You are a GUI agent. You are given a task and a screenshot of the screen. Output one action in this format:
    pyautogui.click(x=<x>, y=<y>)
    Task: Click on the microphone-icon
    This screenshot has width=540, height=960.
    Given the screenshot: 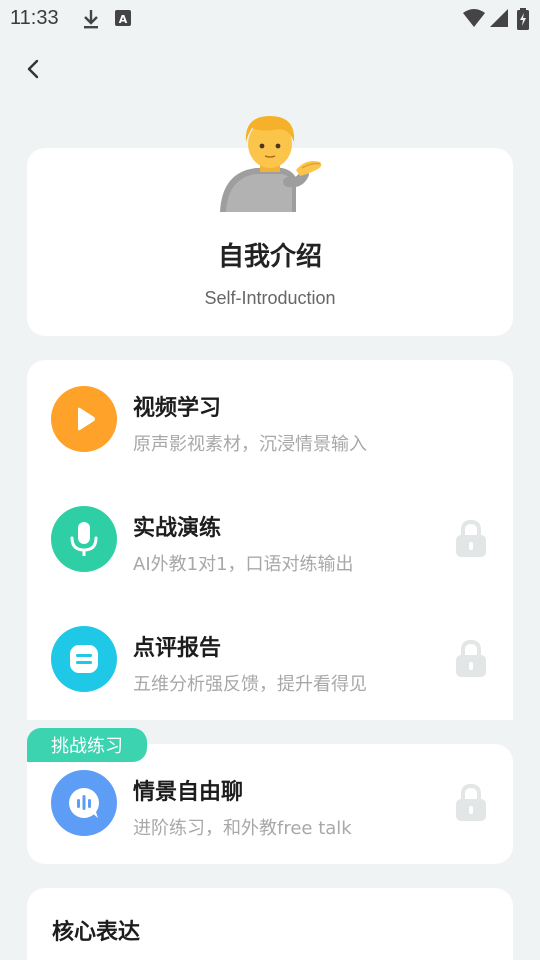 What is the action you would take?
    pyautogui.click(x=84, y=539)
    